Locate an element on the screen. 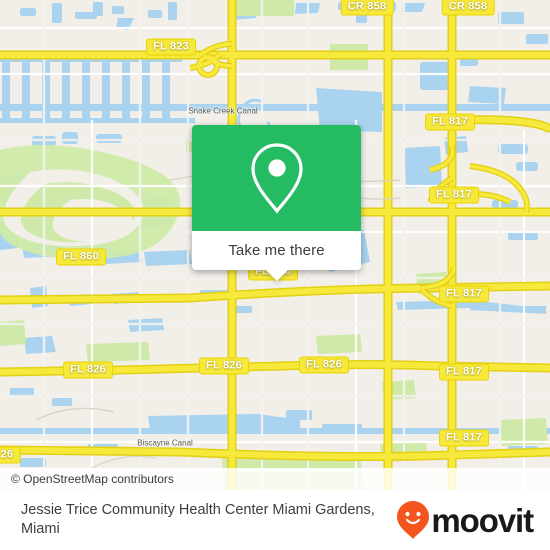 This screenshot has width=550, height=550. map-attribution-bar: © OpenStreetMap contributors is located at coordinates (275, 479).